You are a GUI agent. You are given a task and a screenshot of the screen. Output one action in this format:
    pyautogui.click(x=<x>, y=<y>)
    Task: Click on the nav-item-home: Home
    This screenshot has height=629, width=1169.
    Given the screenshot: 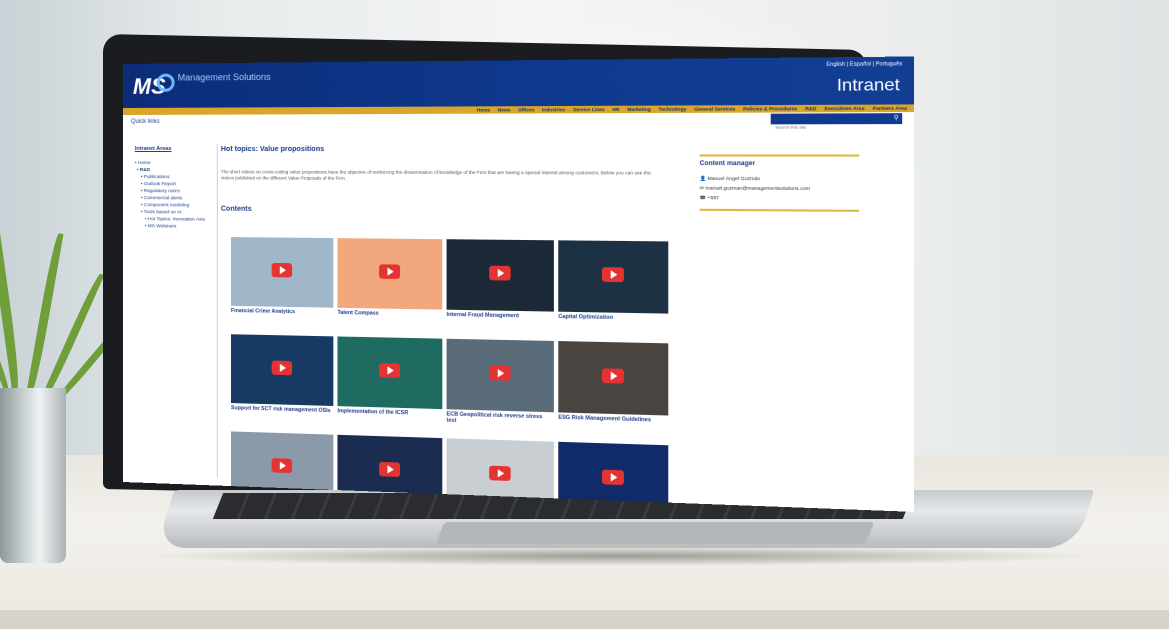 What is the action you would take?
    pyautogui.click(x=483, y=109)
    